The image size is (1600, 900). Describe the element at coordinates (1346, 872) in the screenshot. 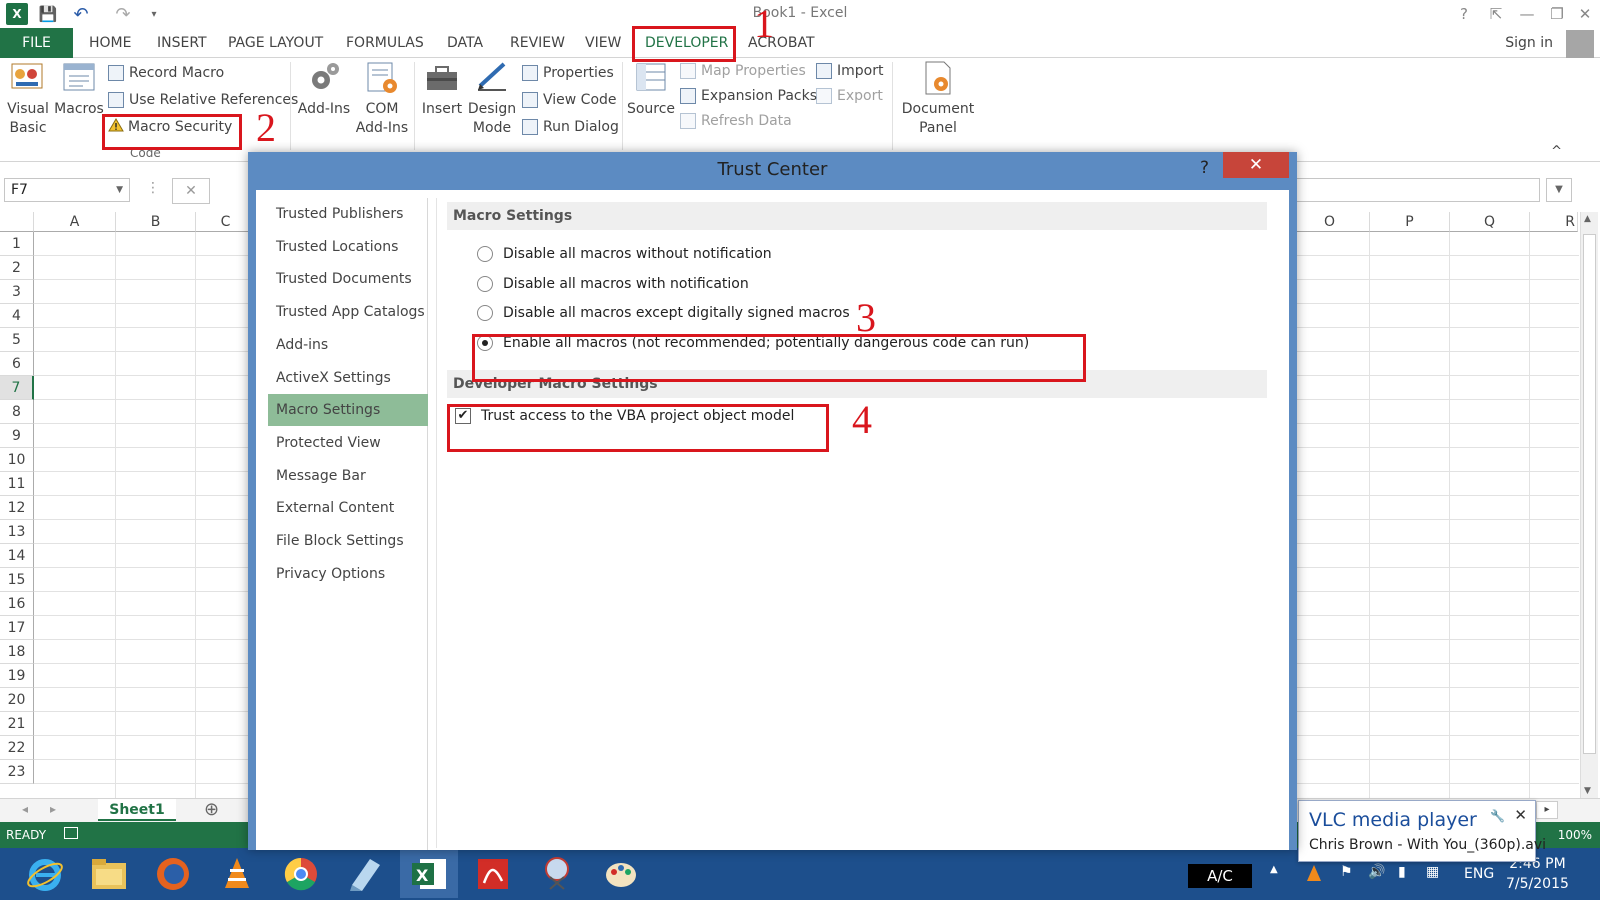

I see `flag-icon: ⚑` at that location.